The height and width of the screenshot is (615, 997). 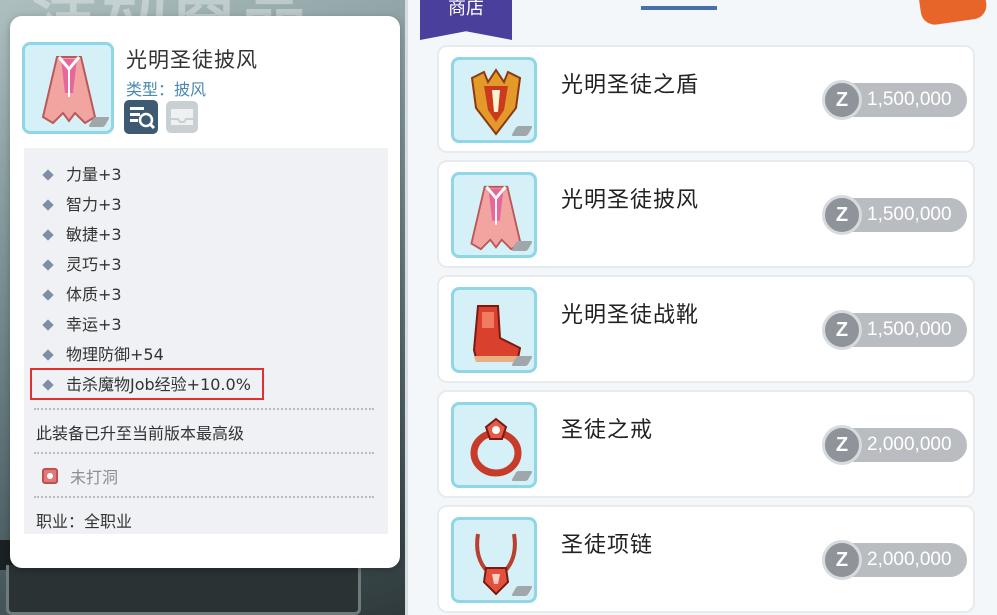 I want to click on stat-str: 力量+3, so click(x=82, y=175).